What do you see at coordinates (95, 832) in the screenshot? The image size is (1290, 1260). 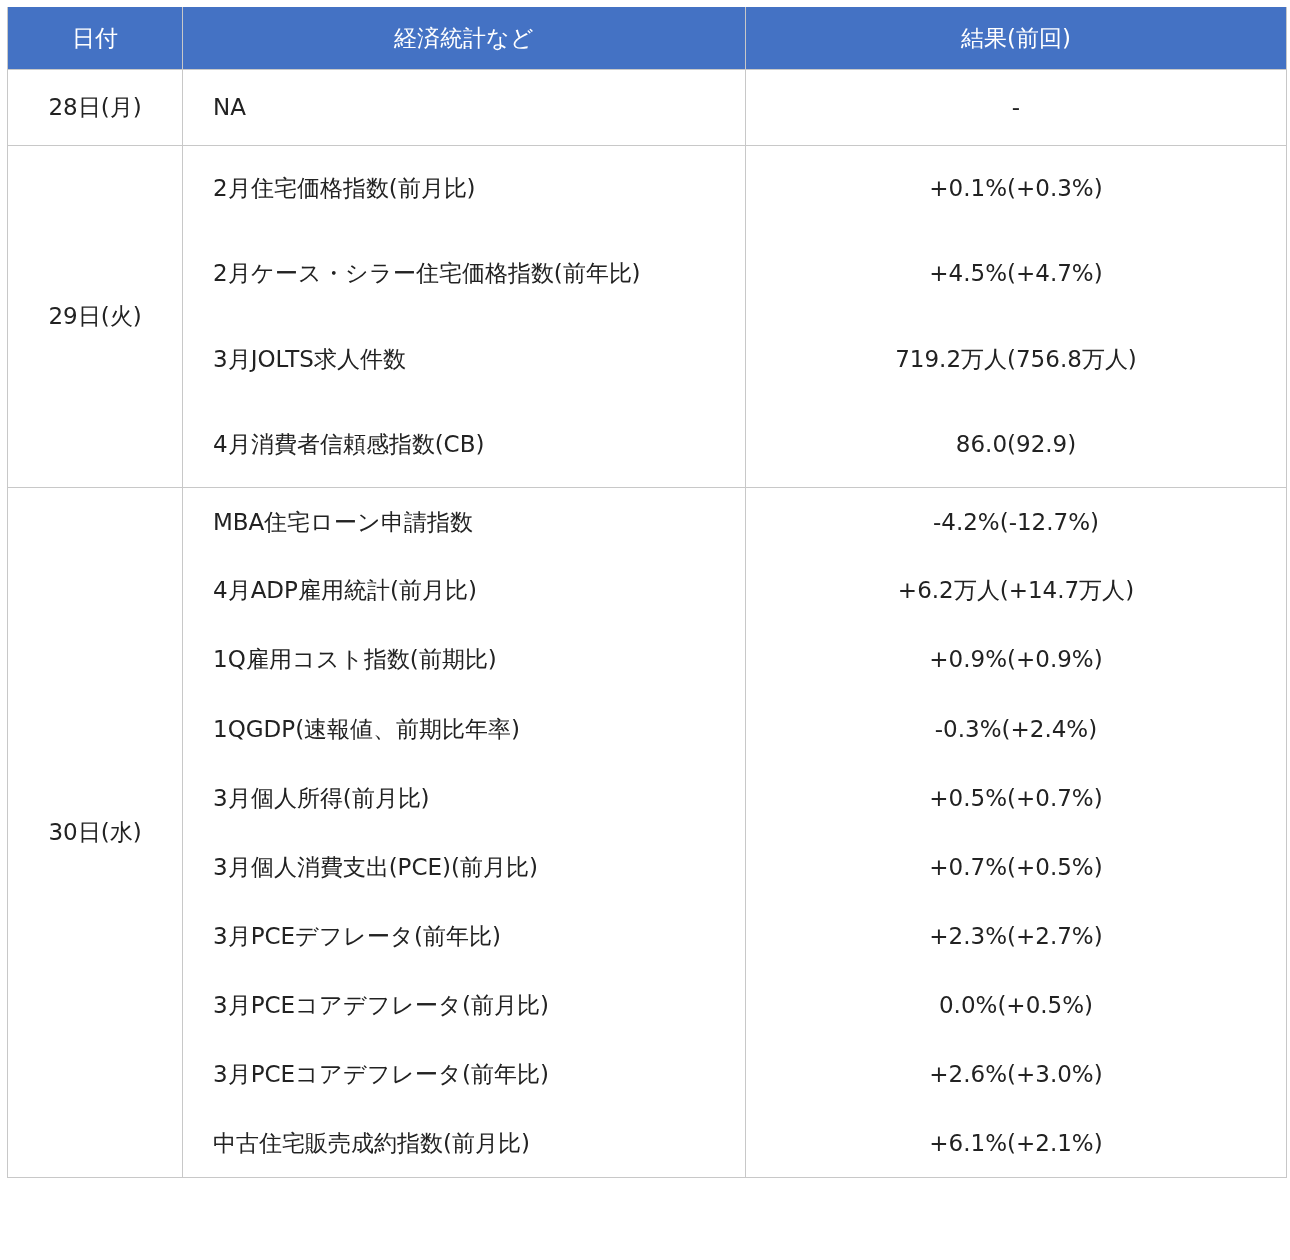 I see `date-cell: 30日(水)` at bounding box center [95, 832].